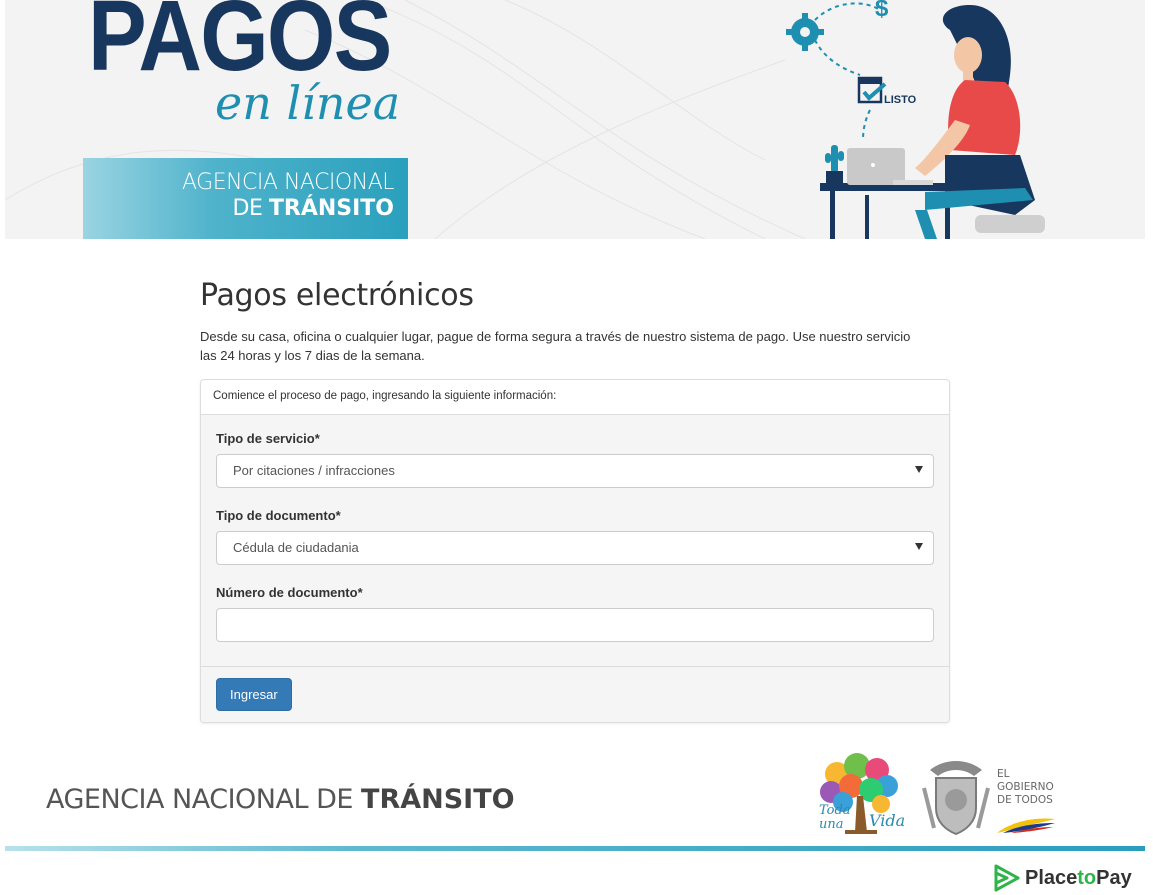 The image size is (1153, 895). Describe the element at coordinates (956, 798) in the screenshot. I see `ecuador-coat-of-arms-icon` at that location.